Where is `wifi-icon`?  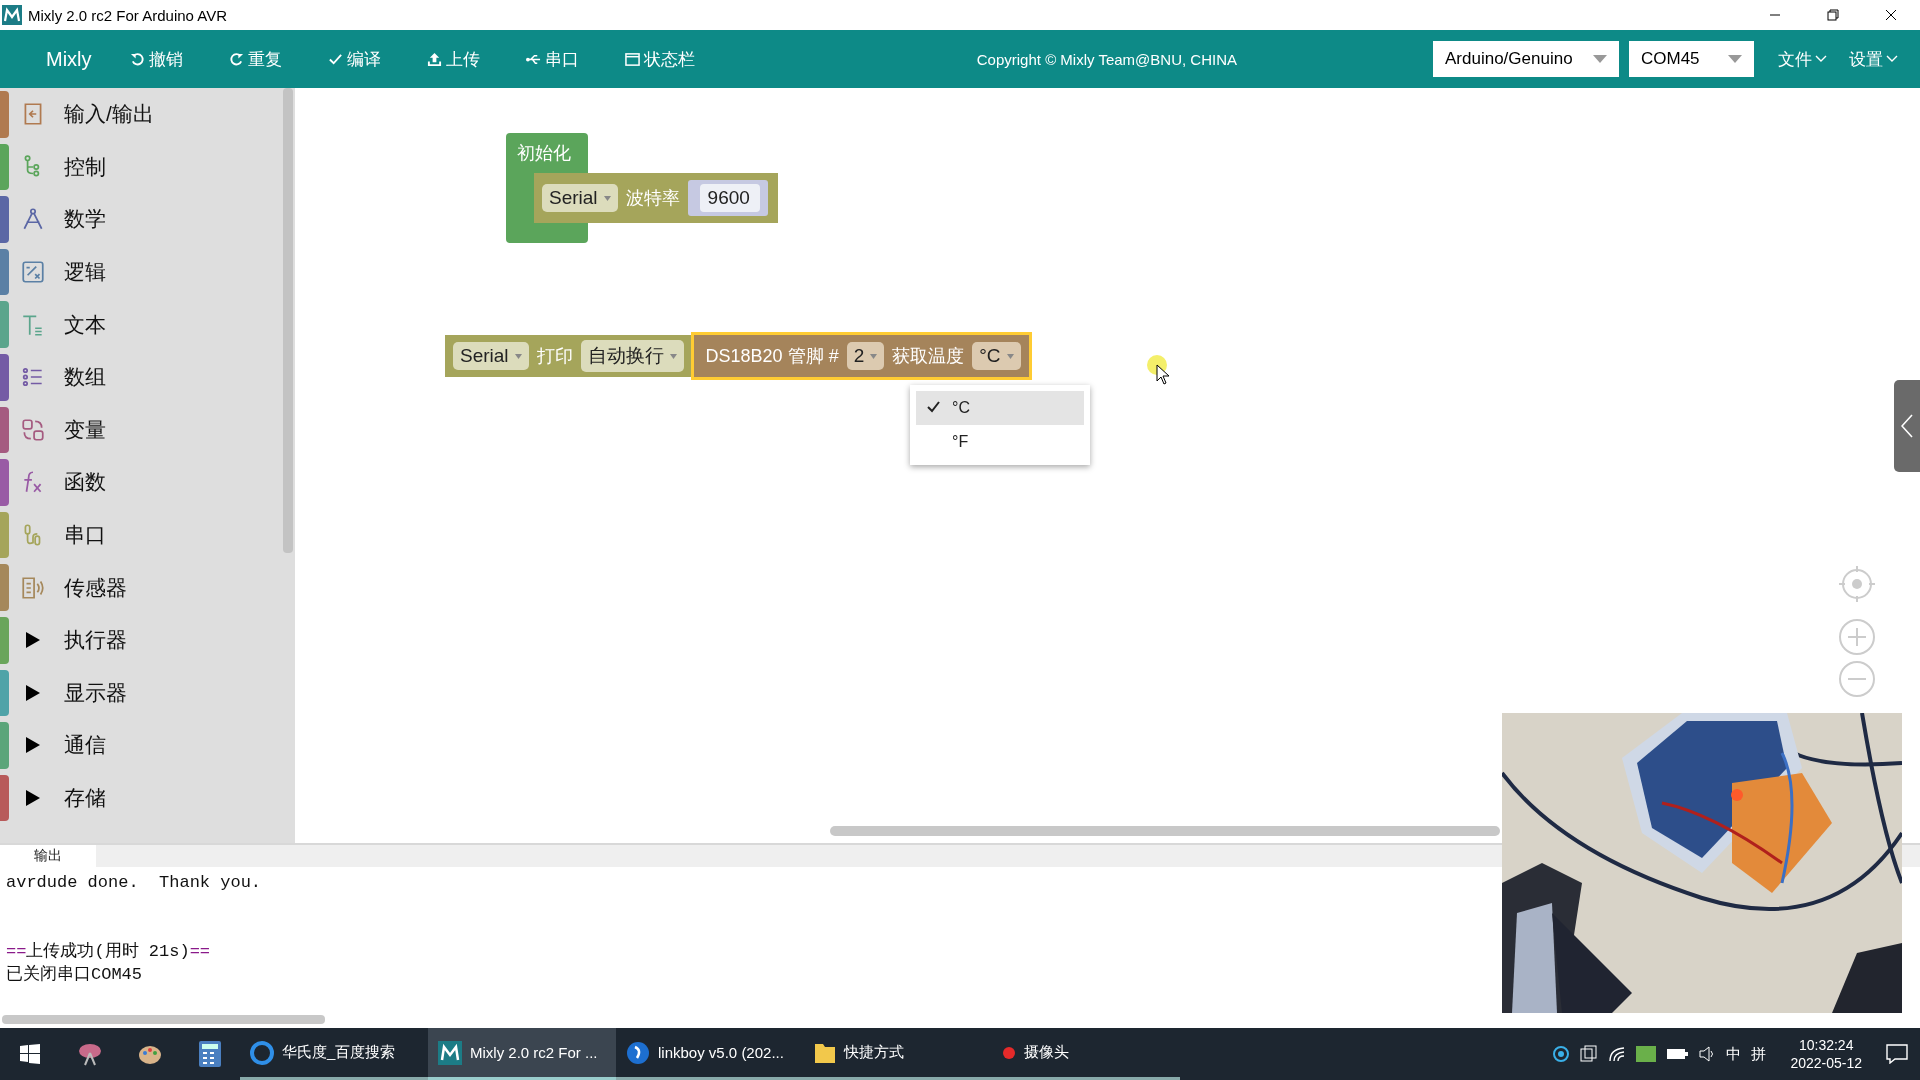
wifi-icon is located at coordinates (1617, 1054).